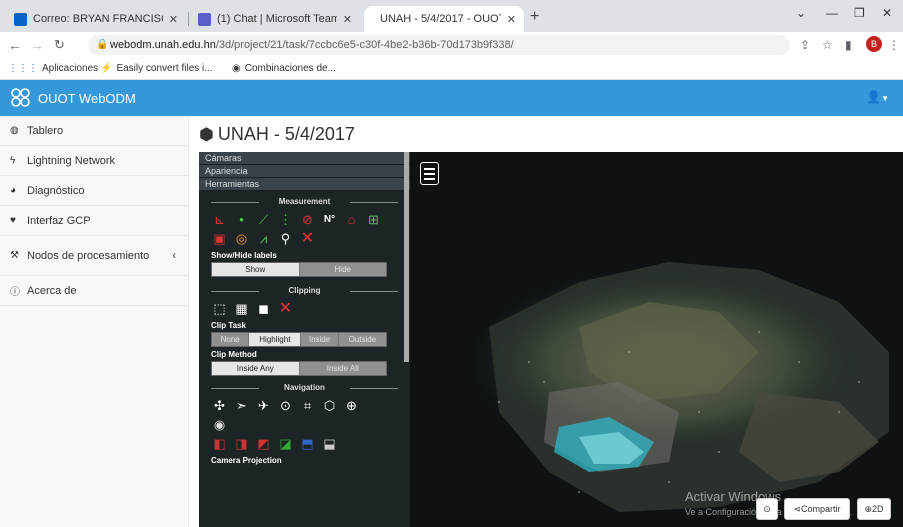 Image resolution: width=903 pixels, height=527 pixels. What do you see at coordinates (832, 13) in the screenshot?
I see `minimize-icon: —` at bounding box center [832, 13].